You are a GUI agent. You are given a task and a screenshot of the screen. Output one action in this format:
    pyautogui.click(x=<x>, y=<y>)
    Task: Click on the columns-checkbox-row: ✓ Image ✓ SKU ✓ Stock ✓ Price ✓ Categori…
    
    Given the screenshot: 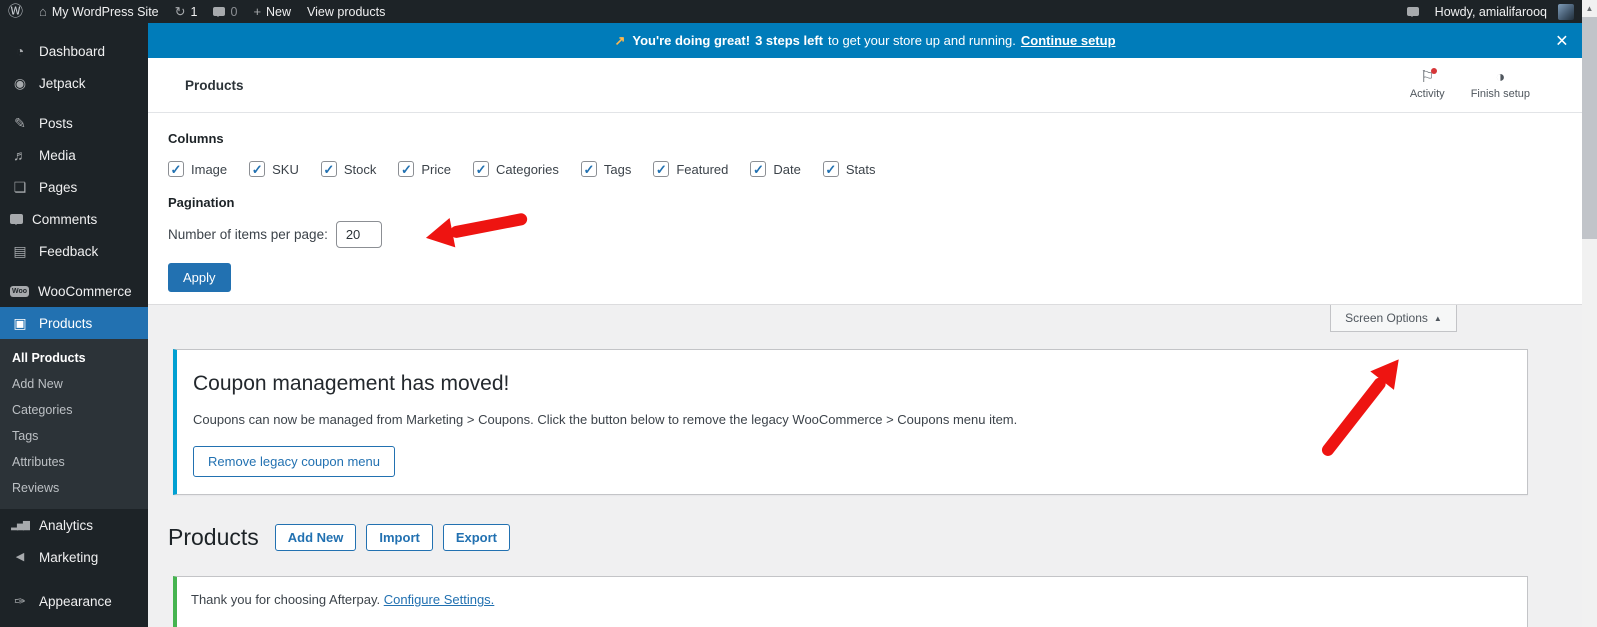 What is the action you would take?
    pyautogui.click(x=875, y=169)
    